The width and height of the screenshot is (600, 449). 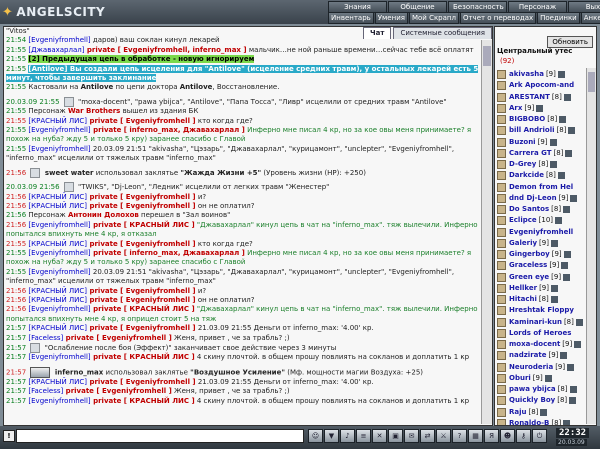 I want to click on online-user: Green eye [9], so click(x=540, y=277).